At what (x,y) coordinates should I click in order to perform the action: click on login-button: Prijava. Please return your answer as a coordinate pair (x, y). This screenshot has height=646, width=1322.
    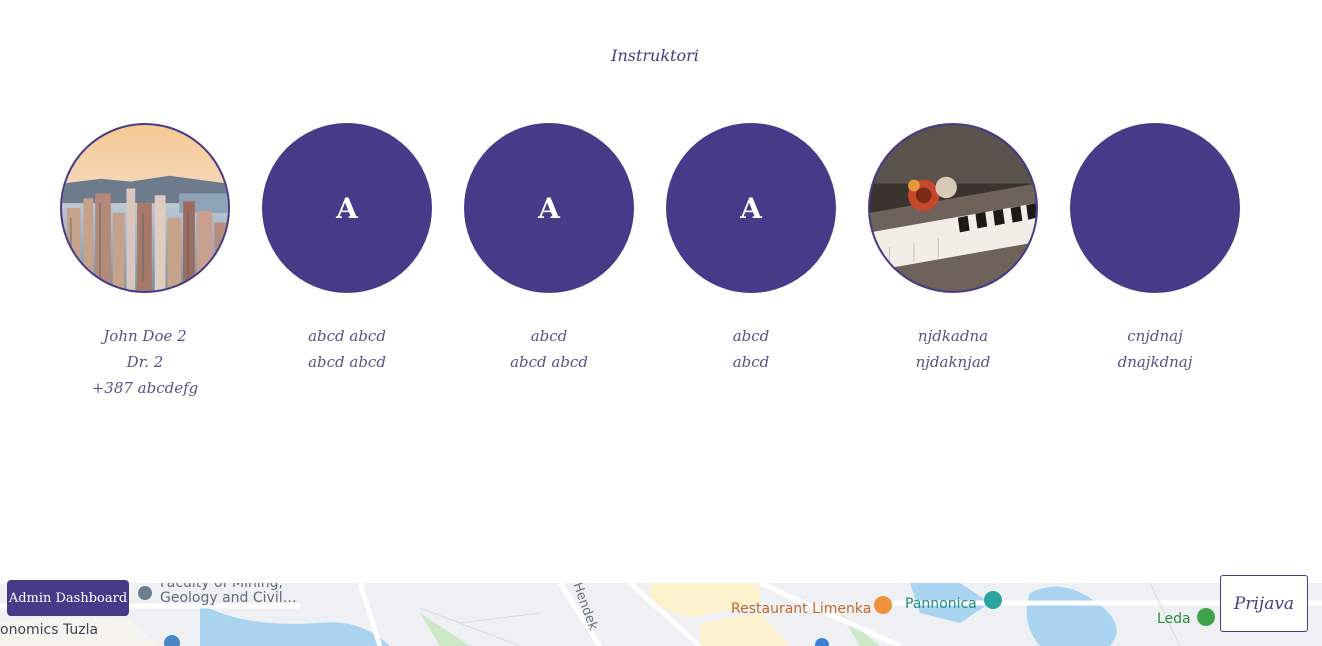
    Looking at the image, I should click on (1264, 603).